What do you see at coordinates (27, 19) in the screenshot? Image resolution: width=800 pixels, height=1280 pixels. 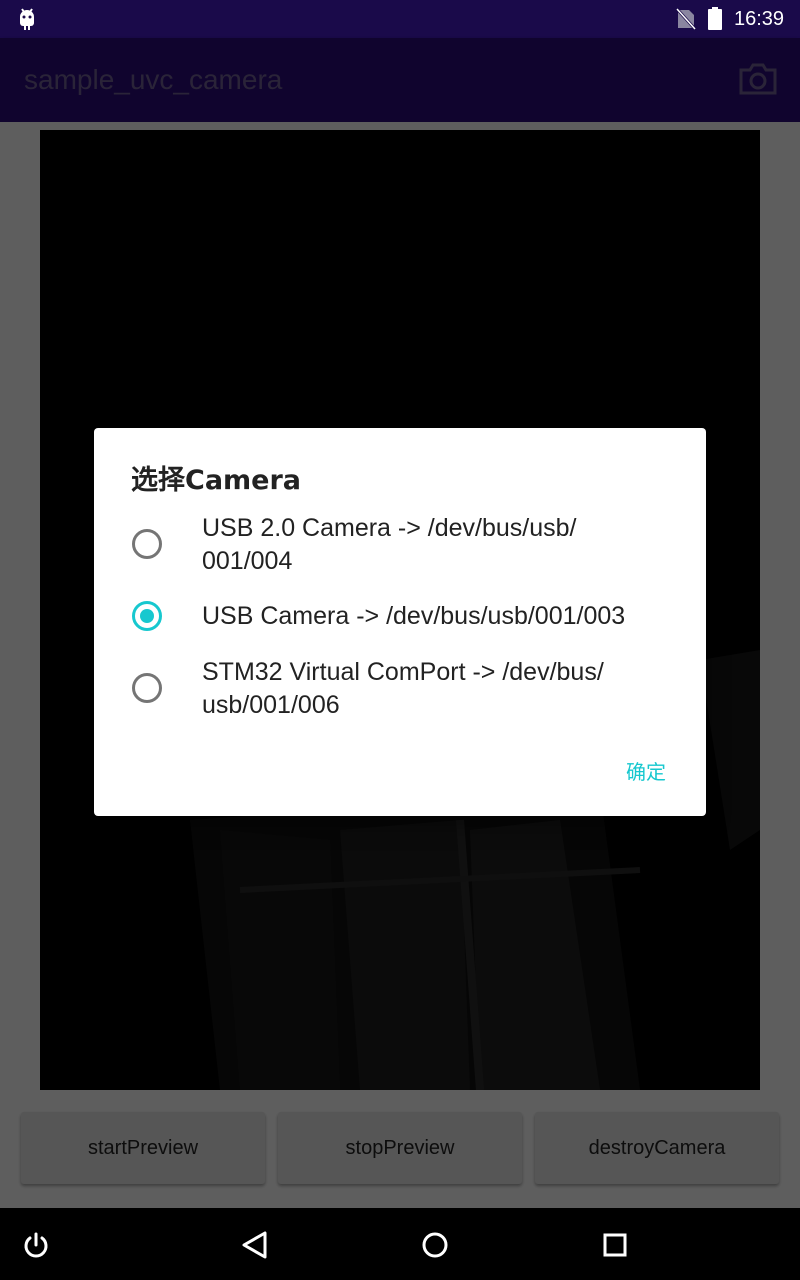 I see `android-debug-icon` at bounding box center [27, 19].